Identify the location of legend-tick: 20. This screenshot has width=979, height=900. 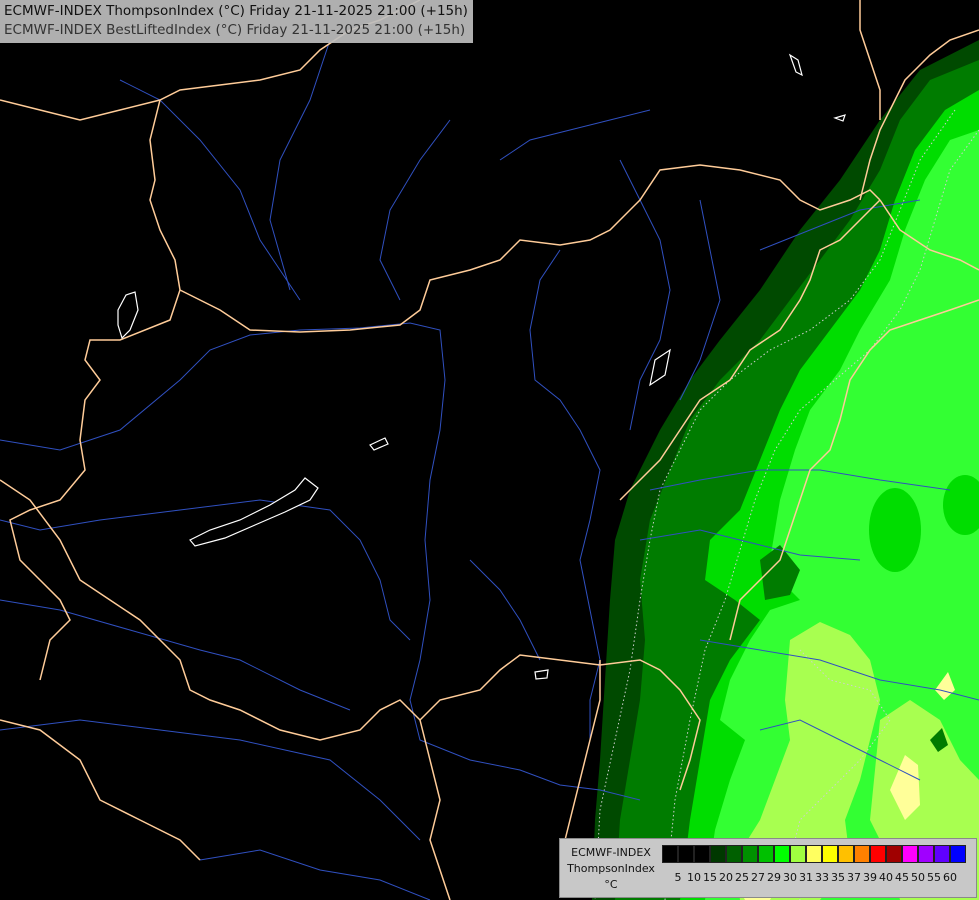
(726, 877).